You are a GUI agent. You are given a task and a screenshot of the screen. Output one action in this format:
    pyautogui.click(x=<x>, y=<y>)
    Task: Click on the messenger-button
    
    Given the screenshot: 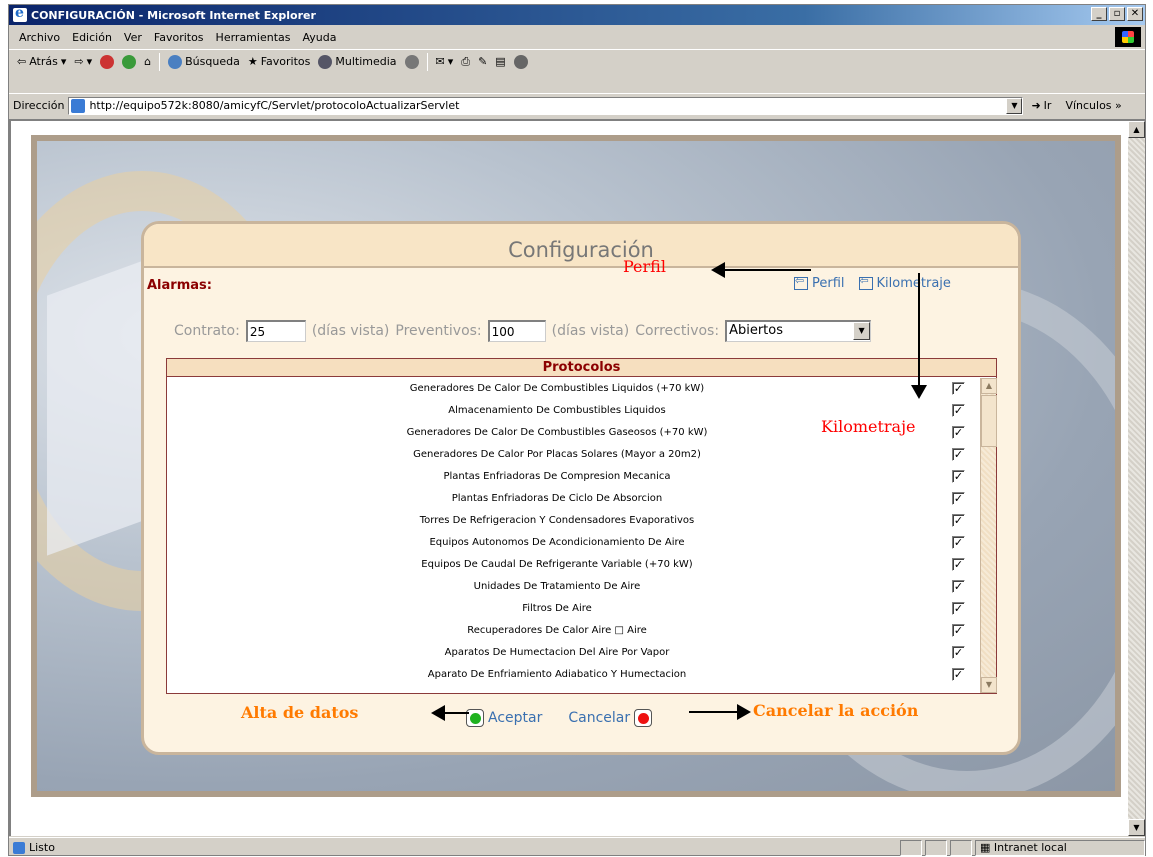 What is the action you would take?
    pyautogui.click(x=521, y=61)
    